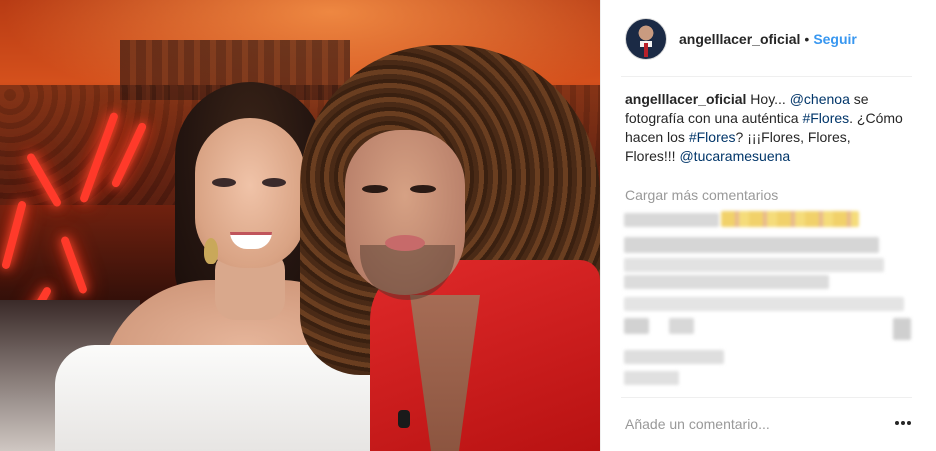  I want to click on post-header: angelllacer_oficial • Seguir, so click(768, 38).